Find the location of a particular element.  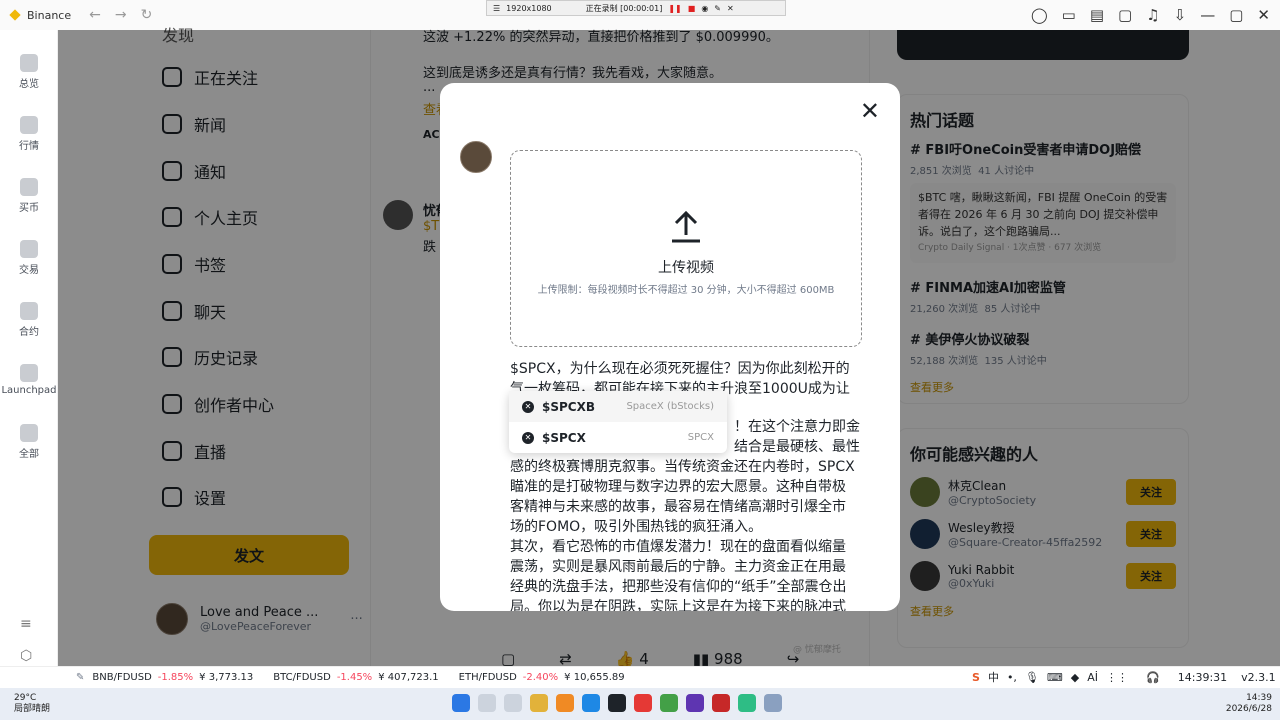

post-text: 其次，看它恐怖的市值爆发潜力！现在的盘面看似缩量 is located at coordinates (686, 547).